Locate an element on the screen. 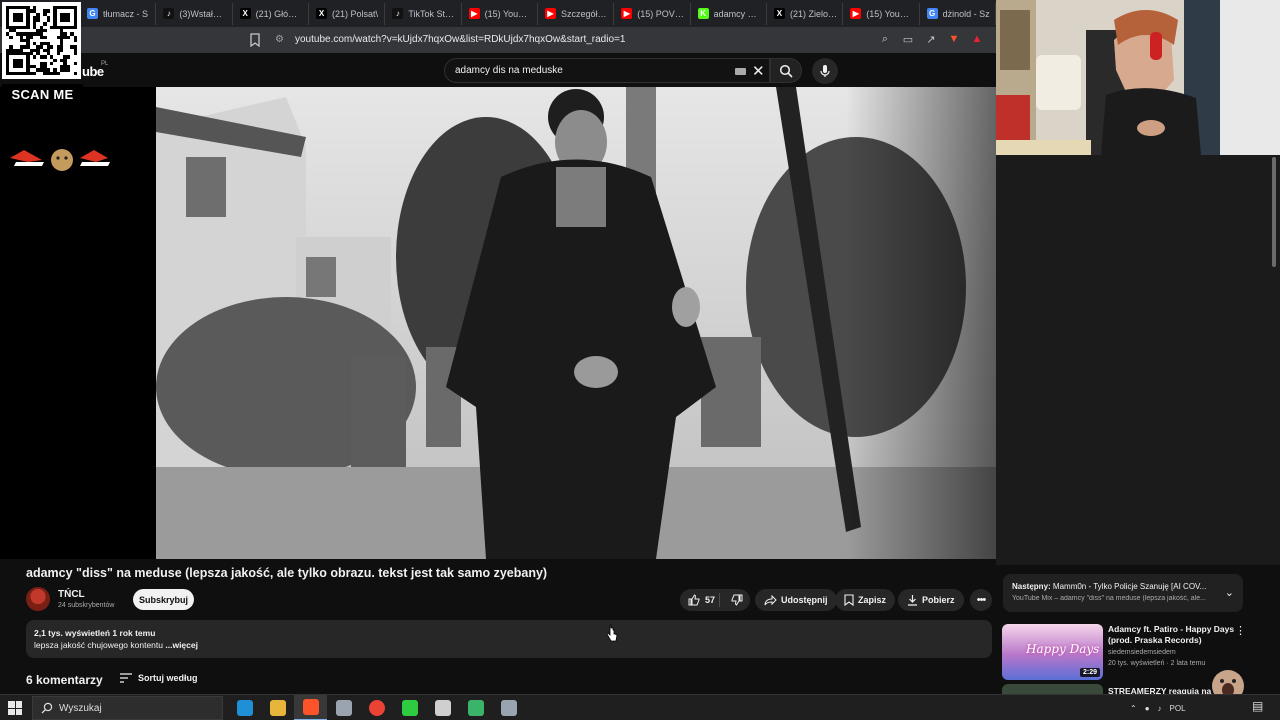  explorer-icon is located at coordinates (277, 708).